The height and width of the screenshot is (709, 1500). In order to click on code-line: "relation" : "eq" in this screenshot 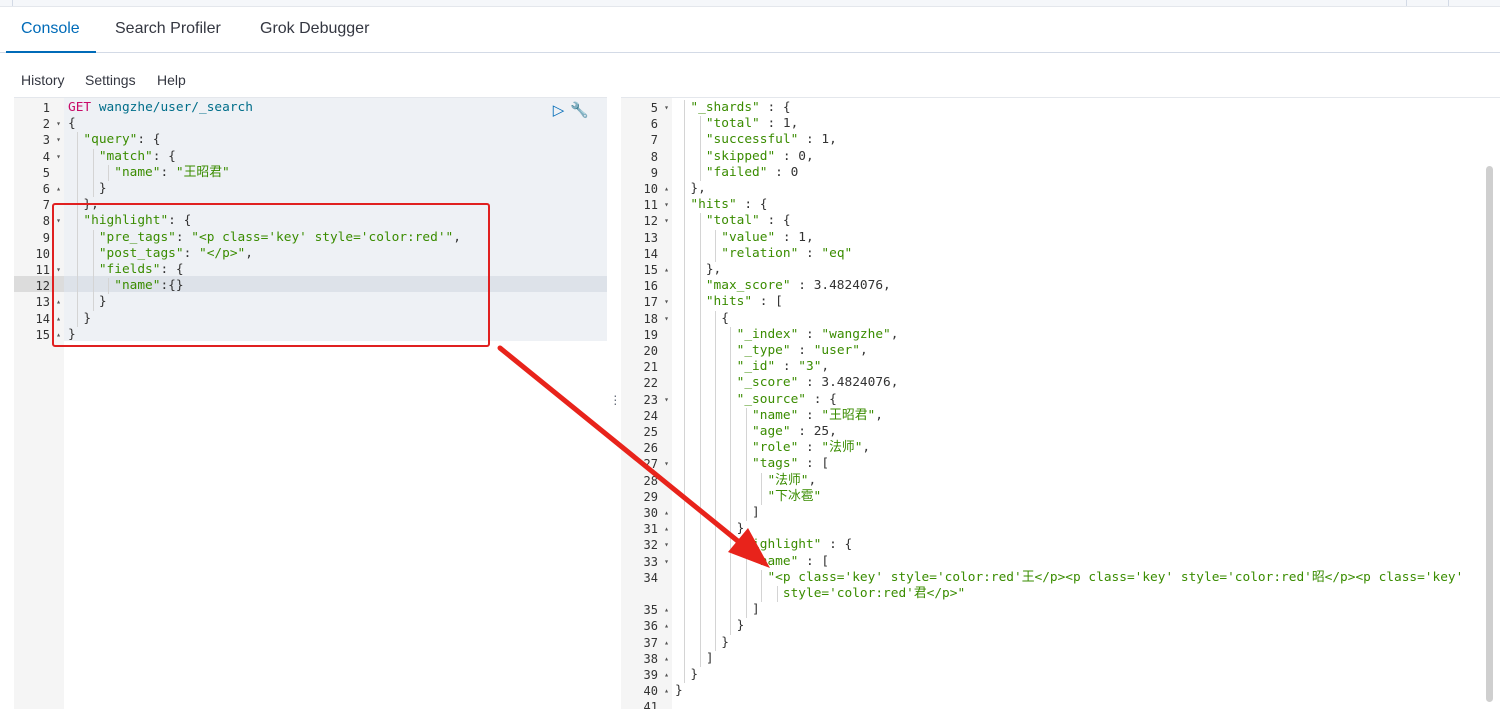, I will do `click(763, 254)`.